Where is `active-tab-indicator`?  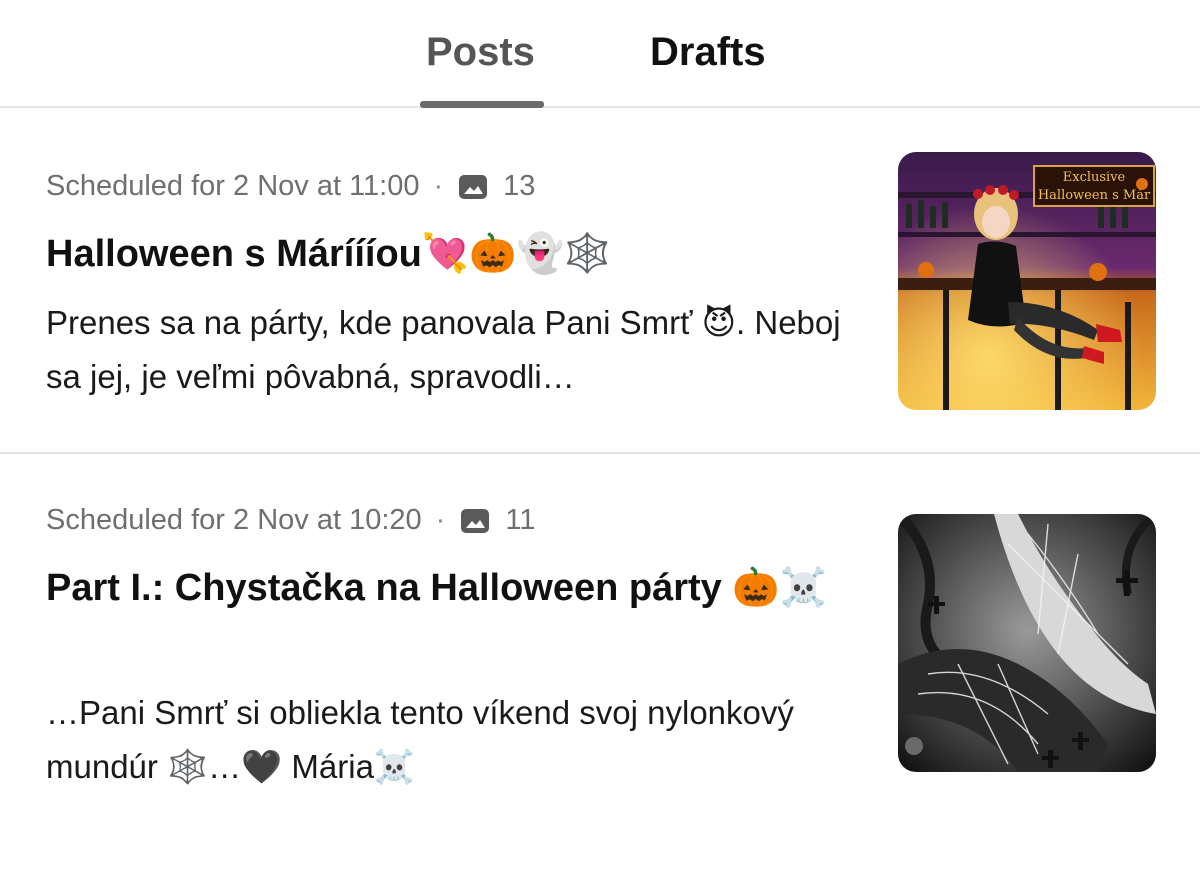 active-tab-indicator is located at coordinates (482, 104).